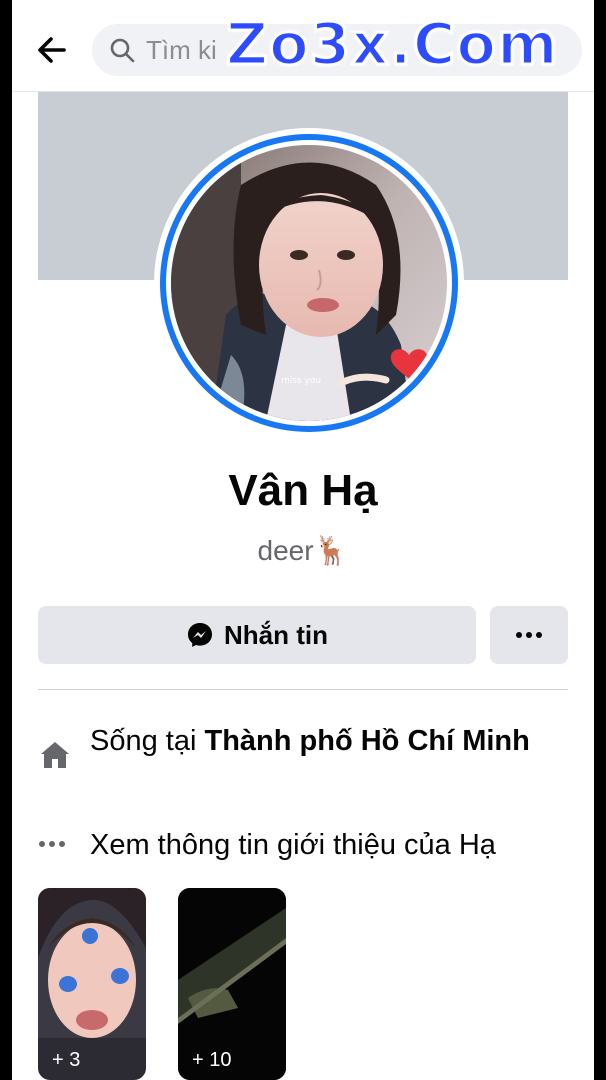 This screenshot has height=1080, width=606. I want to click on section-divider, so click(303, 689).